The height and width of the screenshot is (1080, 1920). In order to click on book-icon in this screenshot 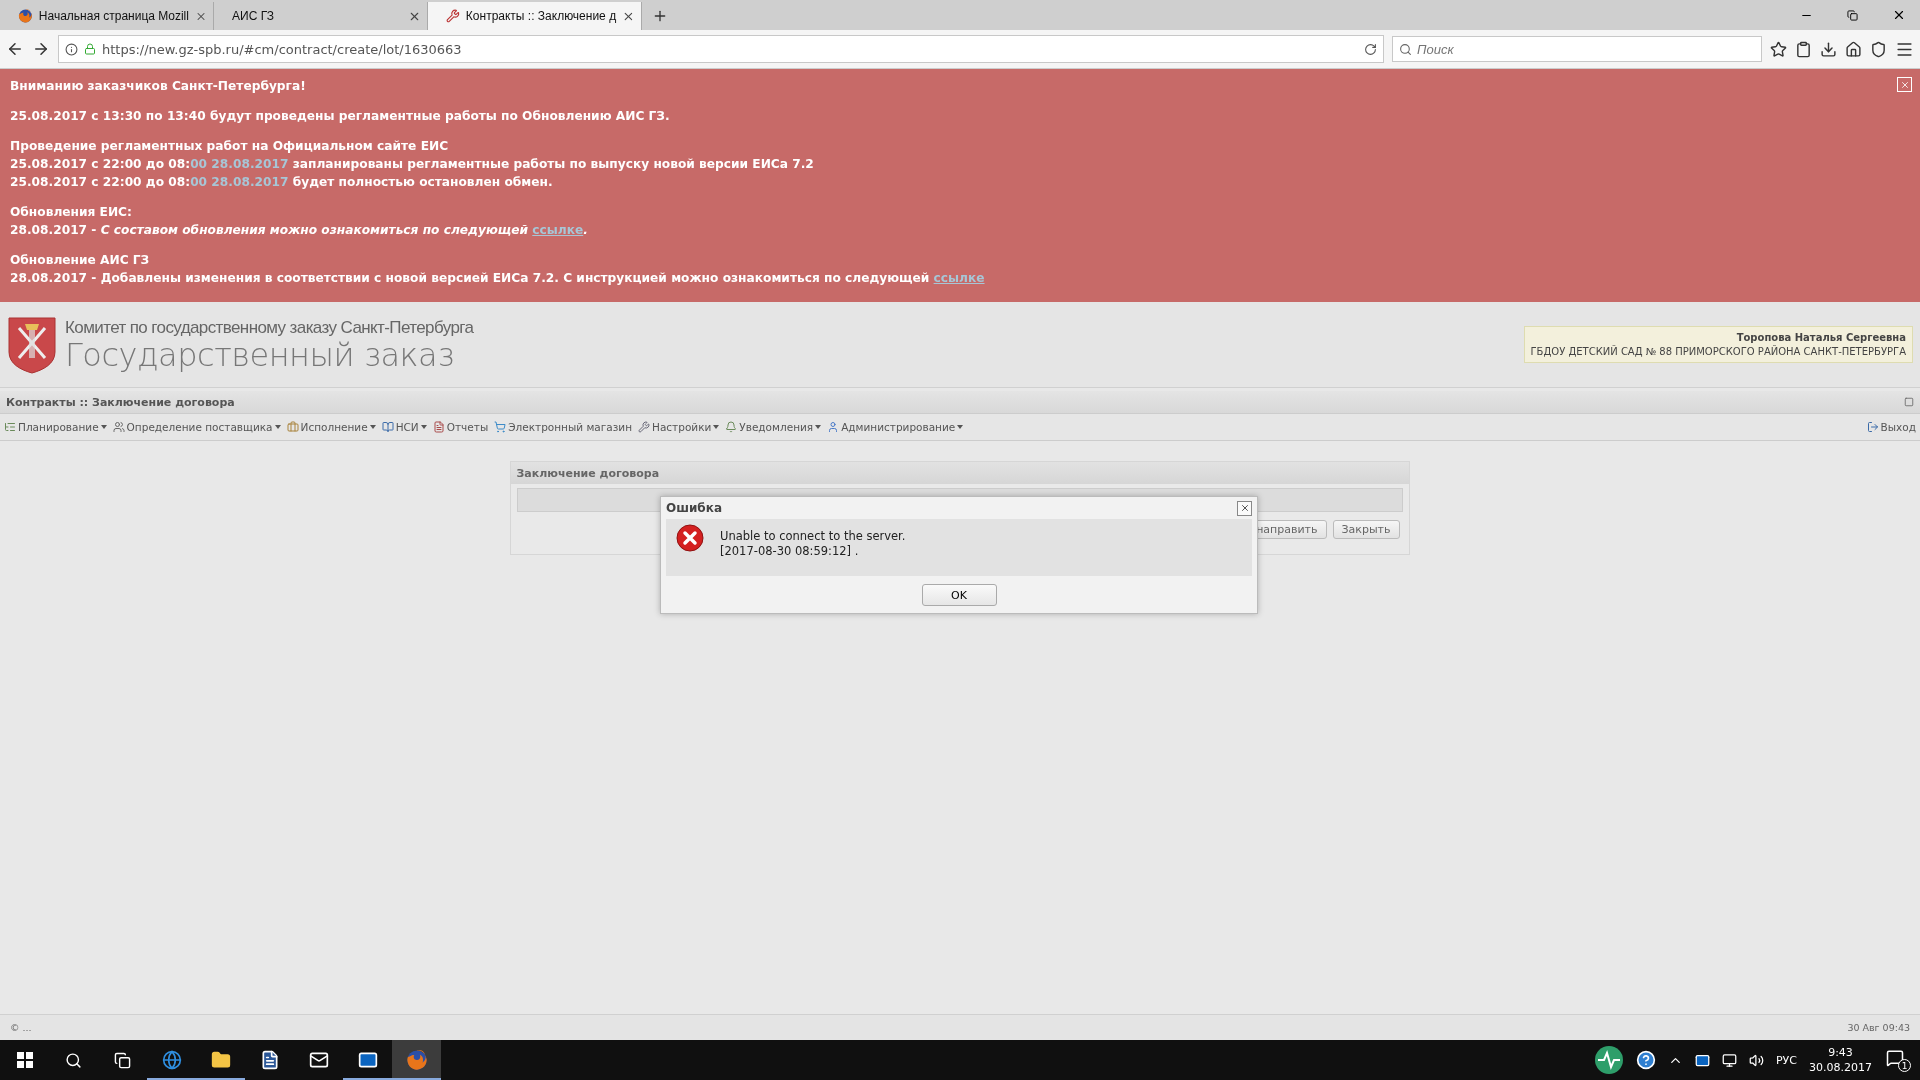, I will do `click(387, 427)`.